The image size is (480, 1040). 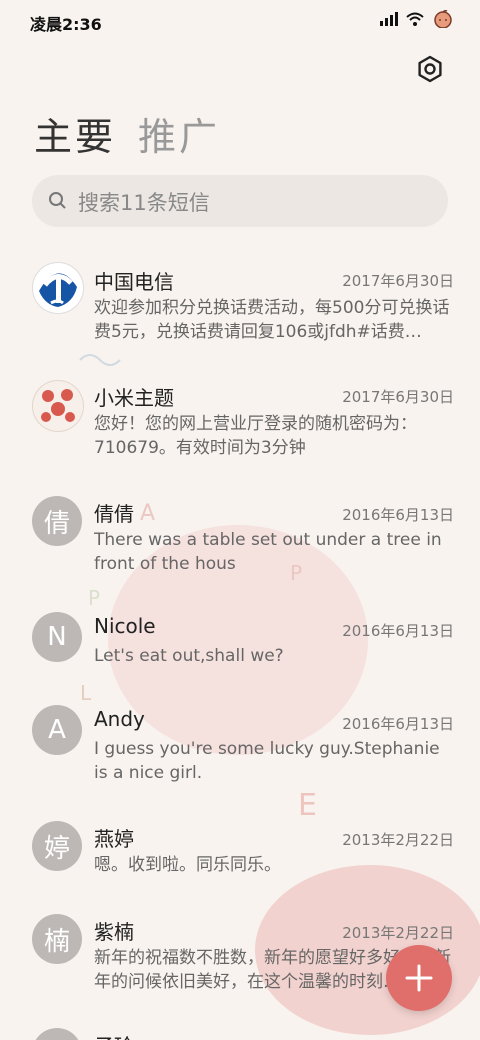 I want to click on tab-primary: 主要, so click(x=75, y=133).